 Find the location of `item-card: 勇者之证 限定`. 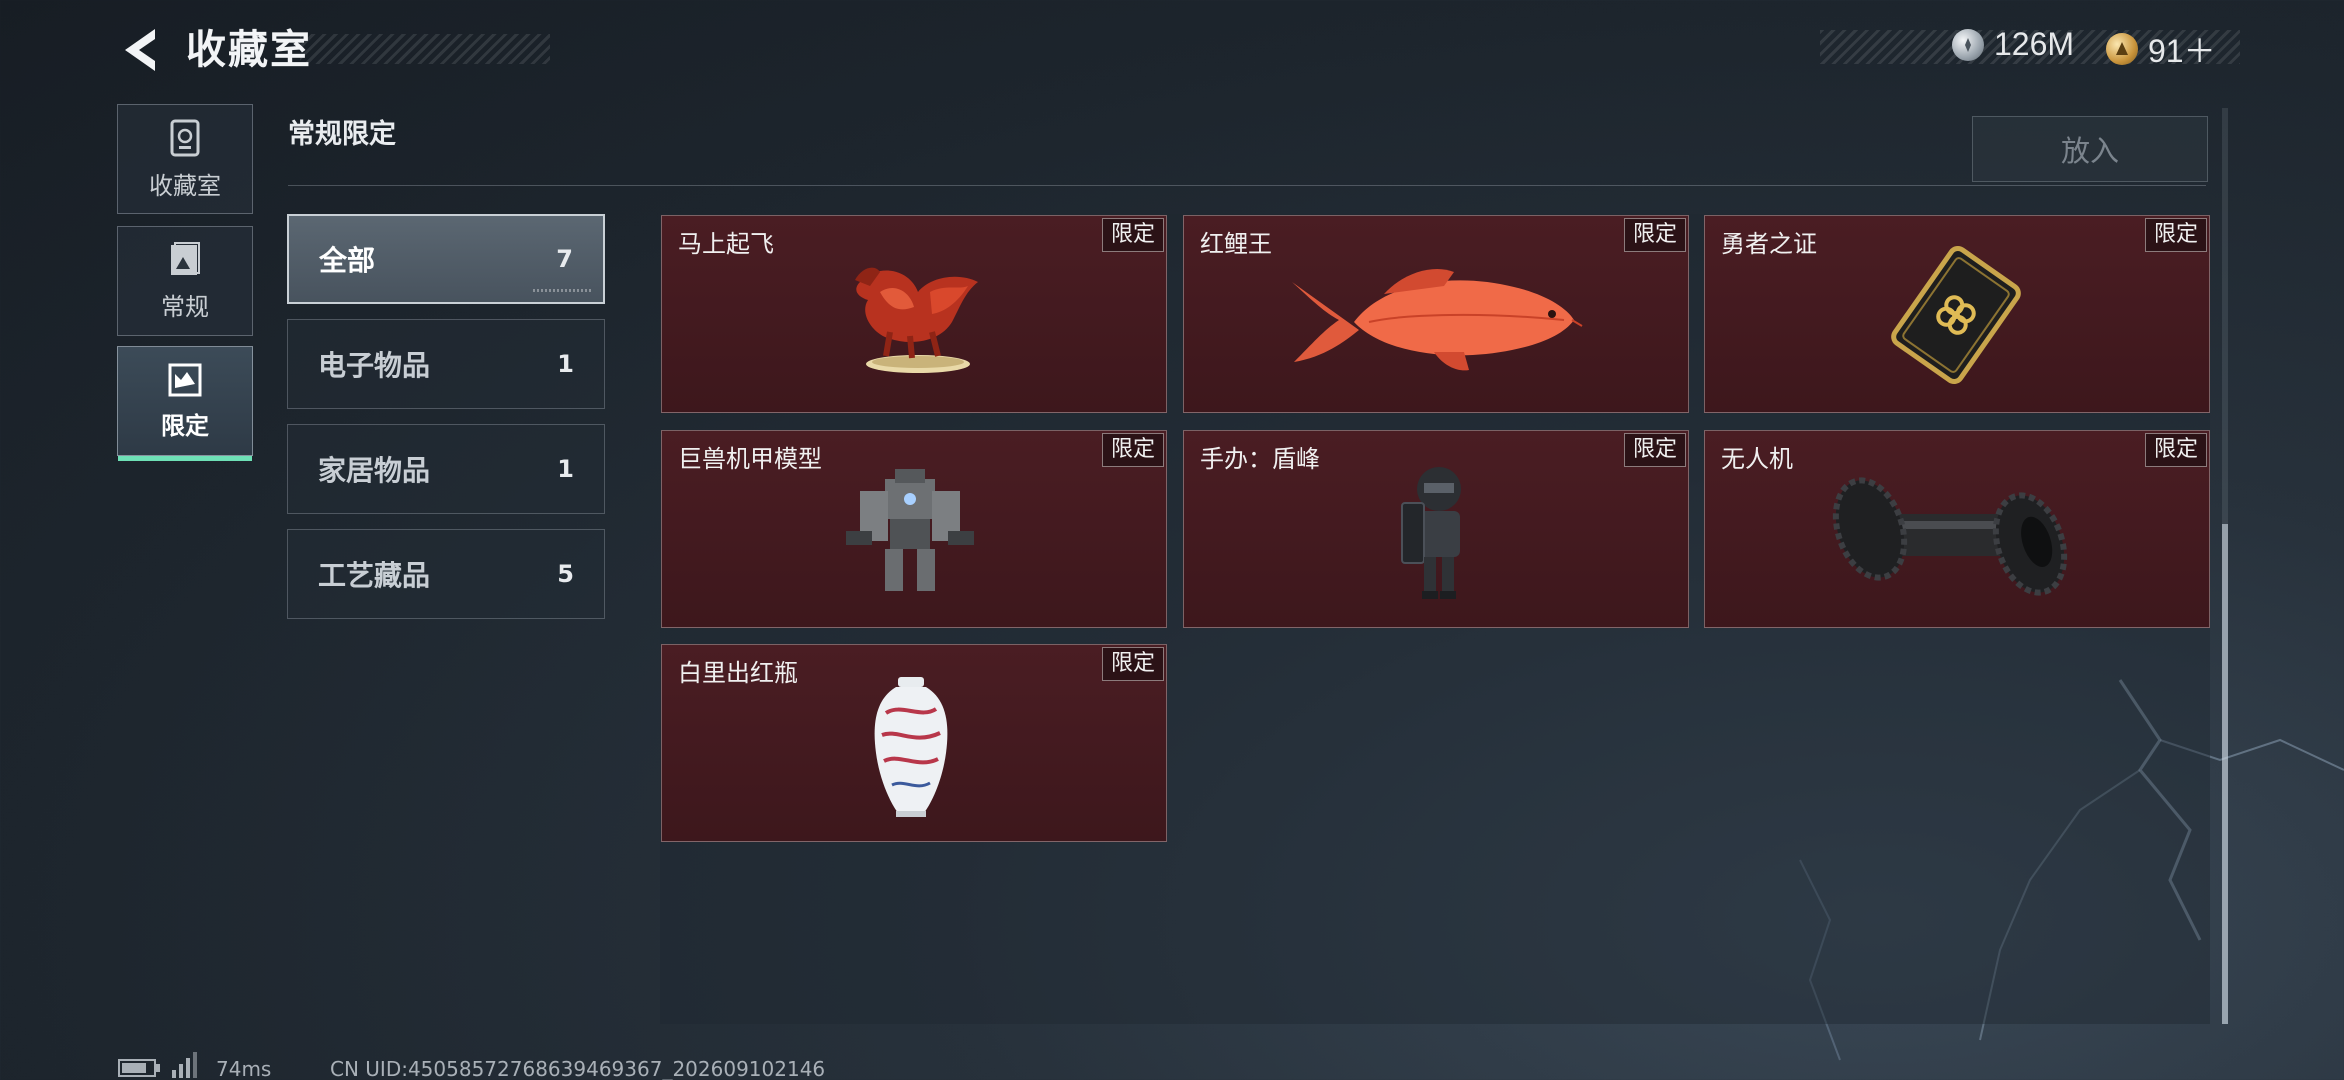

item-card: 勇者之证 限定 is located at coordinates (1957, 314).